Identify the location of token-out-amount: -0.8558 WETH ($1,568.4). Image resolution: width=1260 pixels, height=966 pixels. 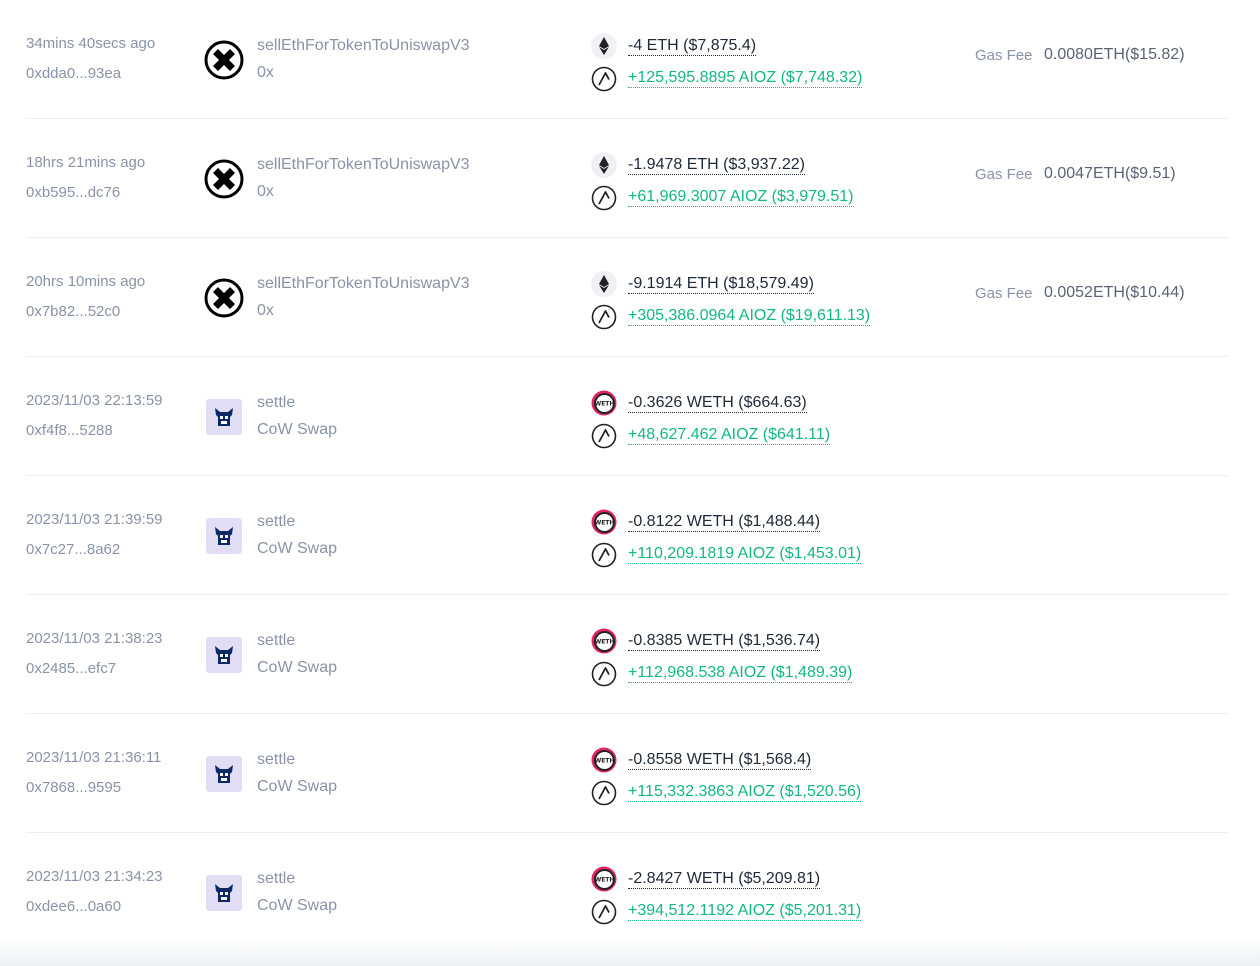
(720, 760).